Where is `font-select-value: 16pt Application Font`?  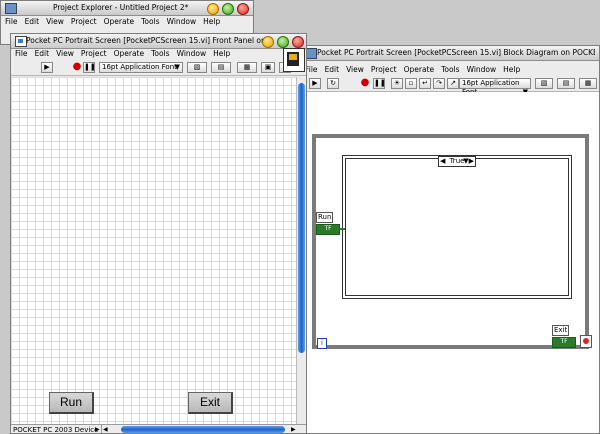
font-select-value: 16pt Application Font is located at coordinates (139, 67).